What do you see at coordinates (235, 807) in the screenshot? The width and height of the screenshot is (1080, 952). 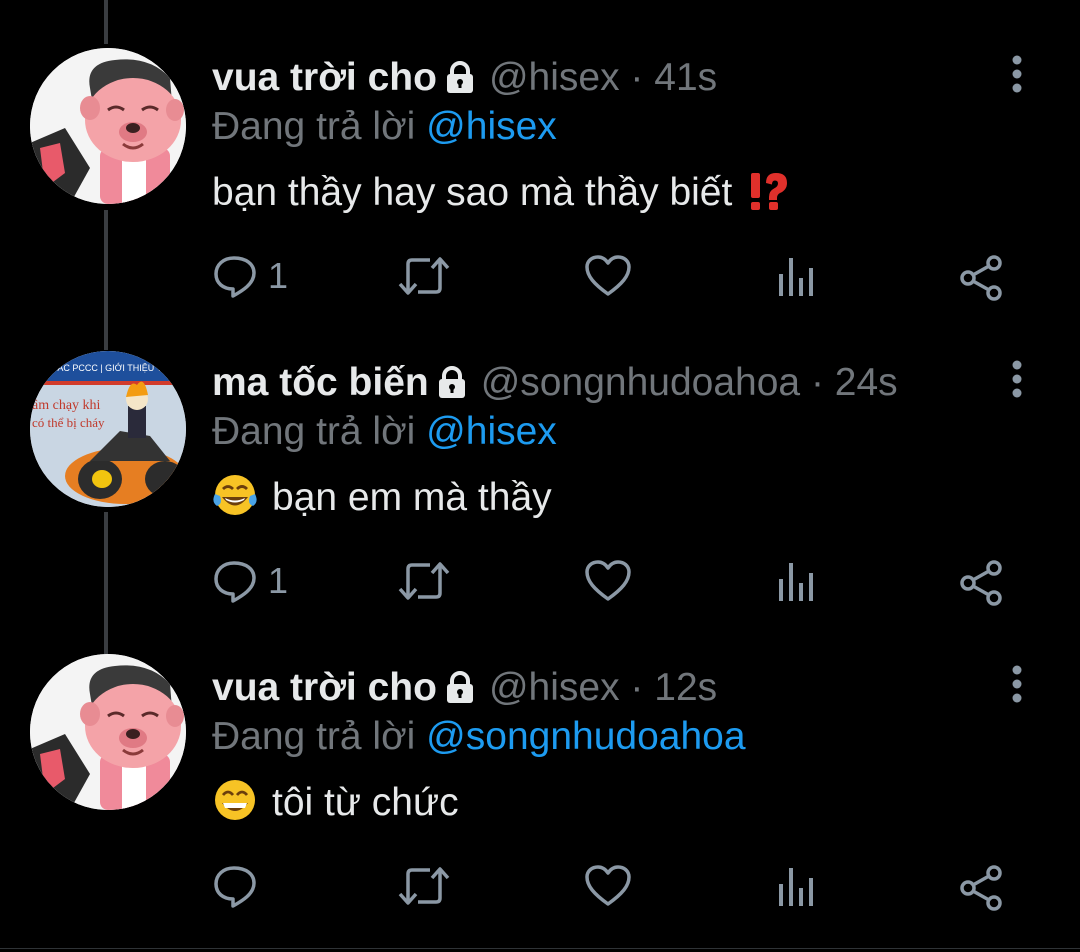 I see `grinning-emoji` at bounding box center [235, 807].